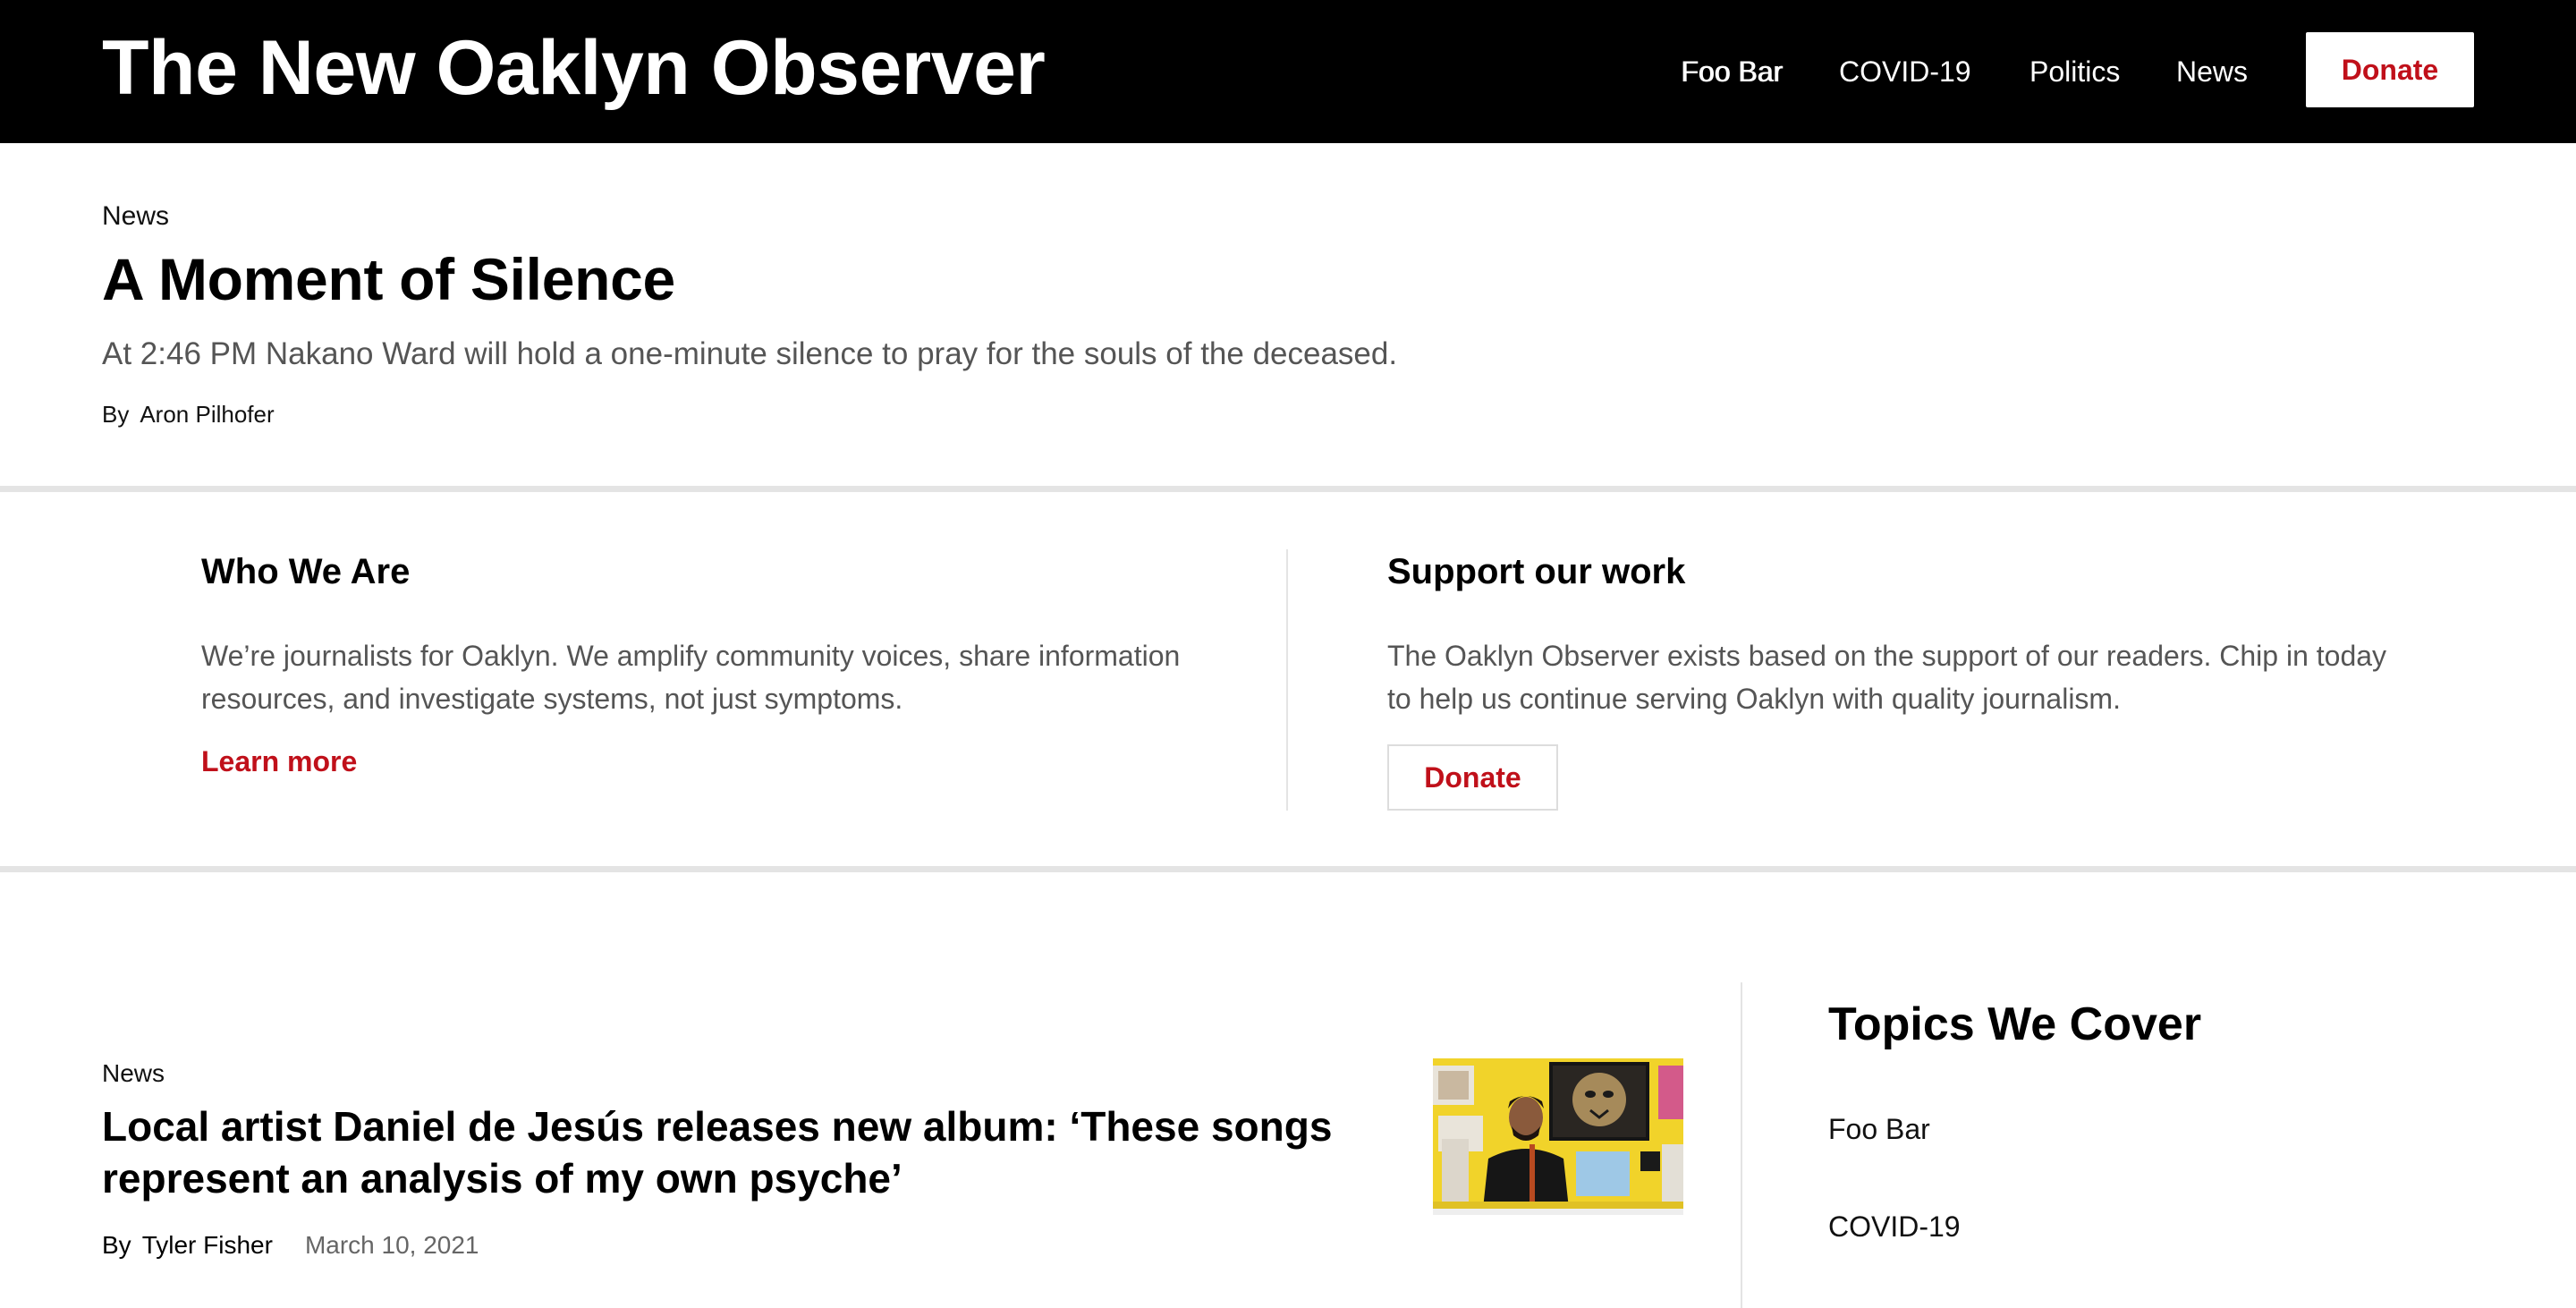 This screenshot has width=2576, height=1308. What do you see at coordinates (279, 761) in the screenshot?
I see `learn-more-link: Learn more` at bounding box center [279, 761].